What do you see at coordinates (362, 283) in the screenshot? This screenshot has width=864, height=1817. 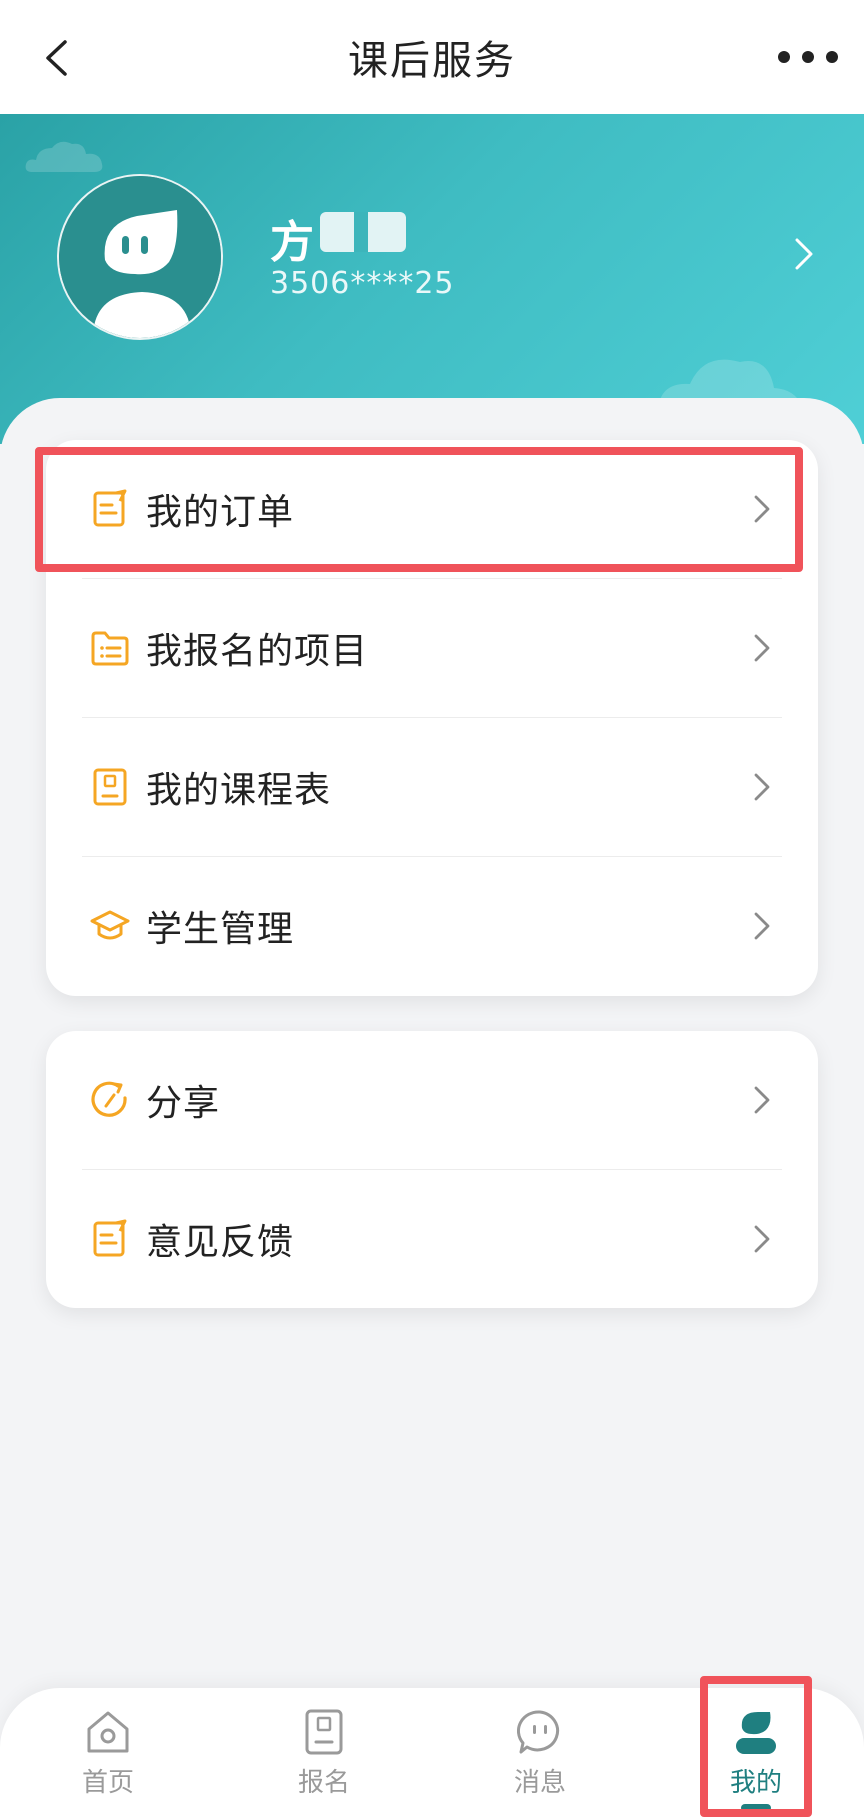 I see `user-phone: 3506****25` at bounding box center [362, 283].